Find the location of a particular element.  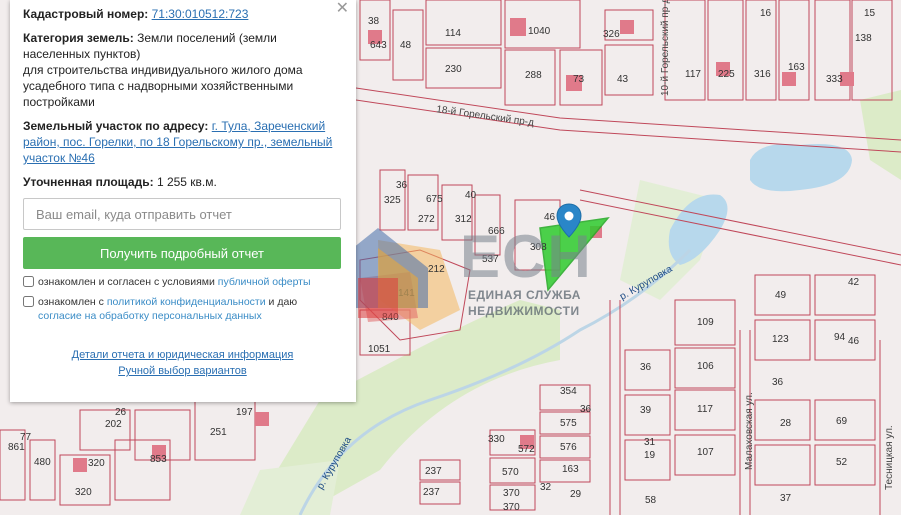

svg-text: 73 is located at coordinates (579, 79).